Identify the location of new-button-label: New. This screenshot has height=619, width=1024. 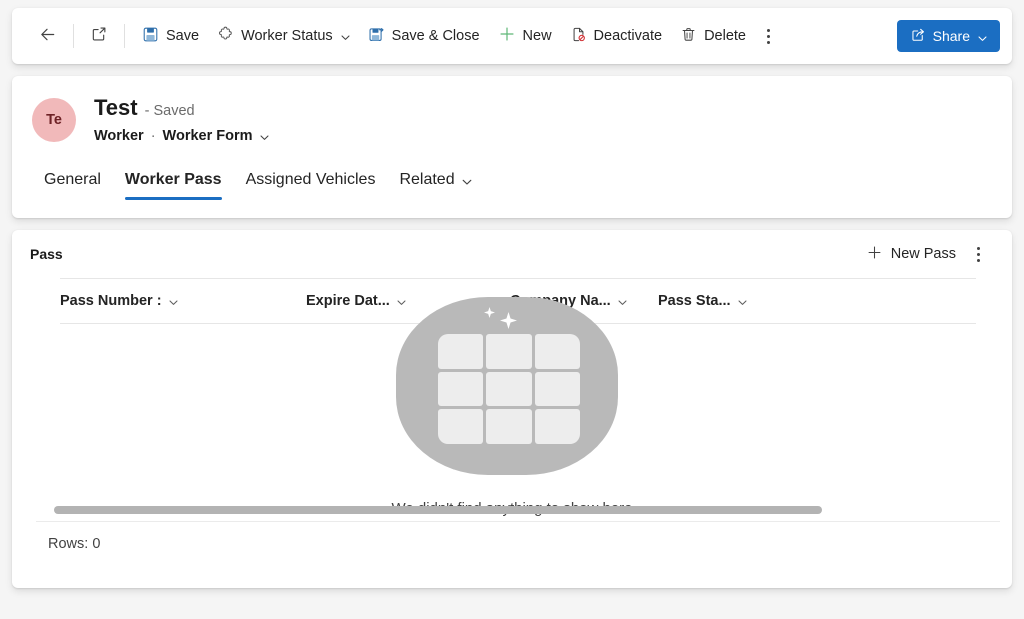
(537, 36).